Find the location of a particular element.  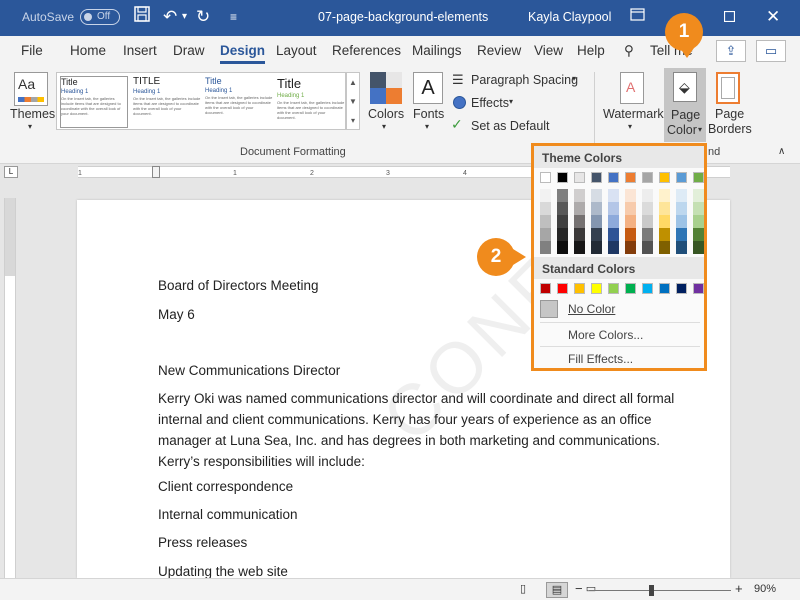

close-icon: ✕ is located at coordinates (773, 17).